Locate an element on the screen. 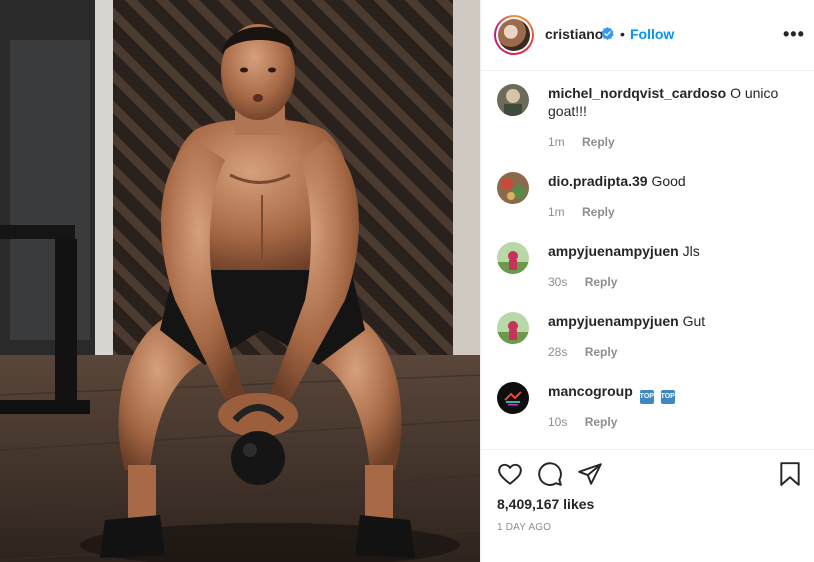 The width and height of the screenshot is (814, 562). post-actions: 8,409,167 likes 1 DAY AGO is located at coordinates (647, 505).